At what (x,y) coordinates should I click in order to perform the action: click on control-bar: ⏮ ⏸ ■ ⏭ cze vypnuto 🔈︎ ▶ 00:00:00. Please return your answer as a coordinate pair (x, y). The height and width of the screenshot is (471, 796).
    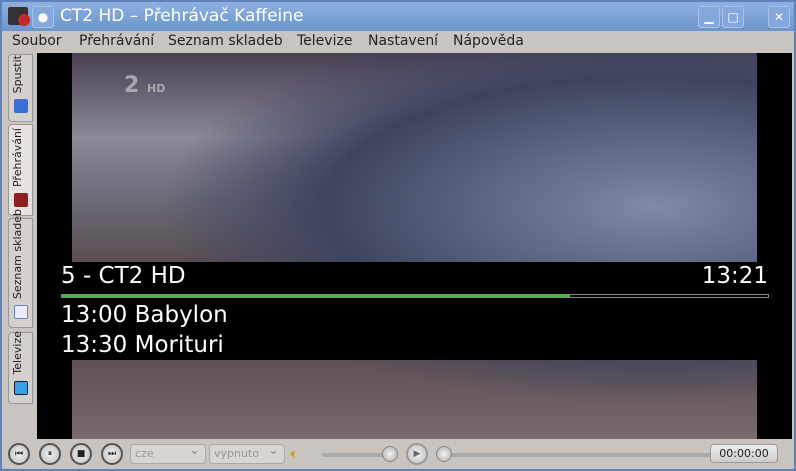
    Looking at the image, I should click on (398, 454).